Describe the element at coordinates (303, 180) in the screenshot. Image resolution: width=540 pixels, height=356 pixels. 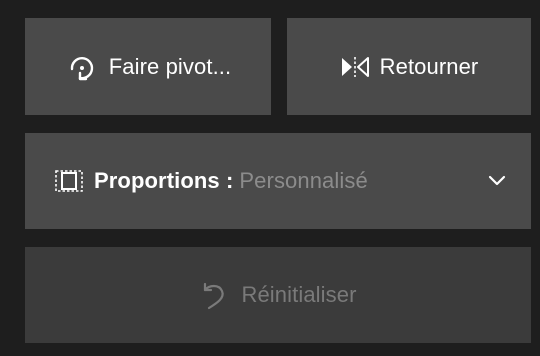
I see `aspect-ratio-value: Personnalisé` at that location.